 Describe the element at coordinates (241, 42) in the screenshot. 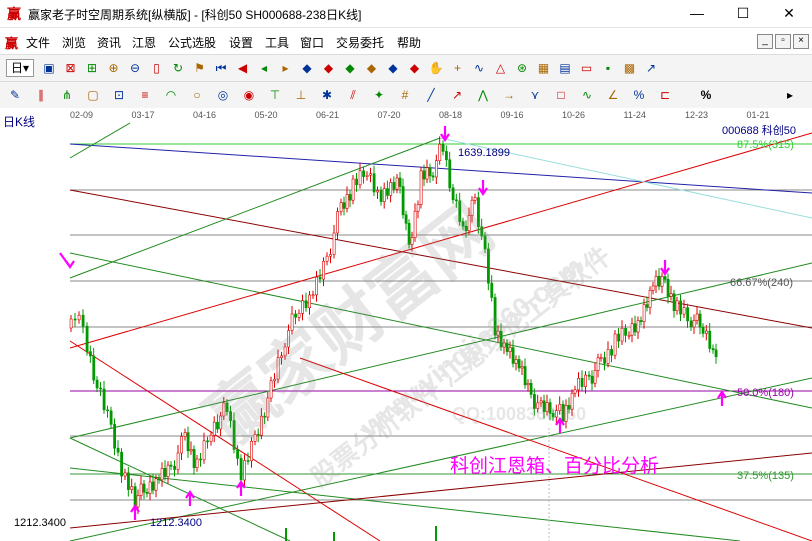

I see `menu-settings: 设置` at that location.